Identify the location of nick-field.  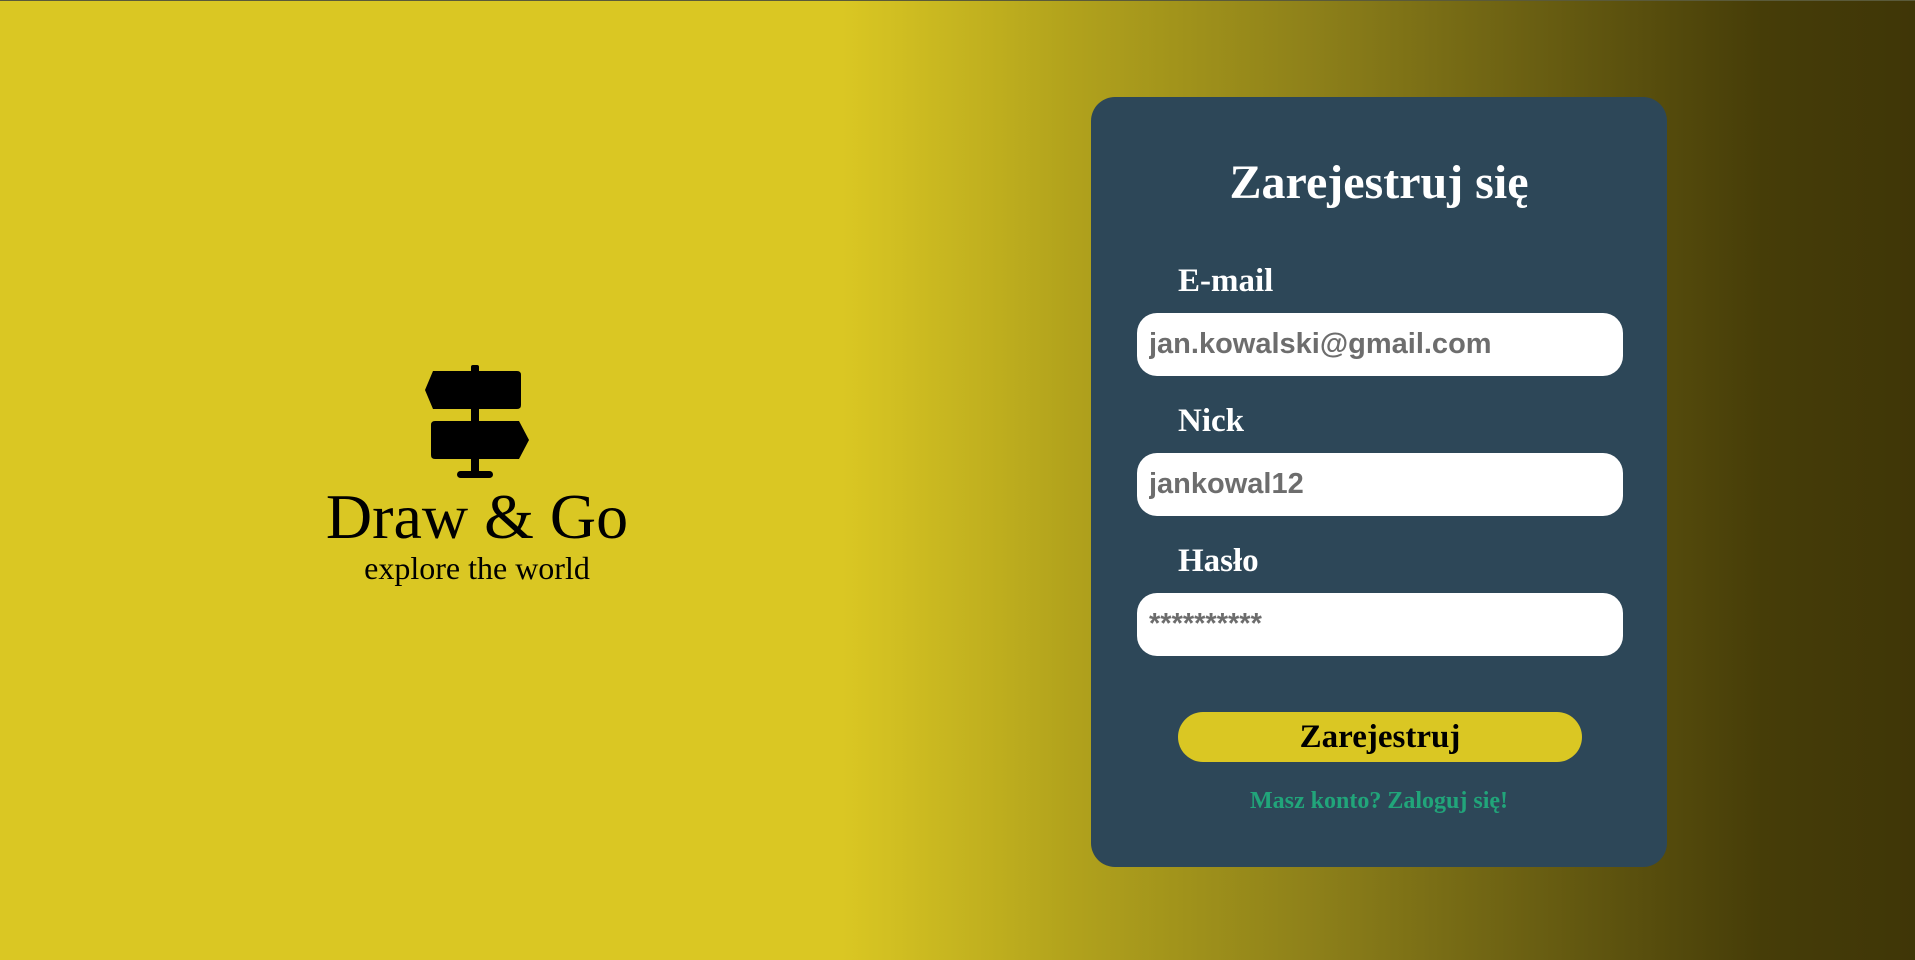
(1380, 484).